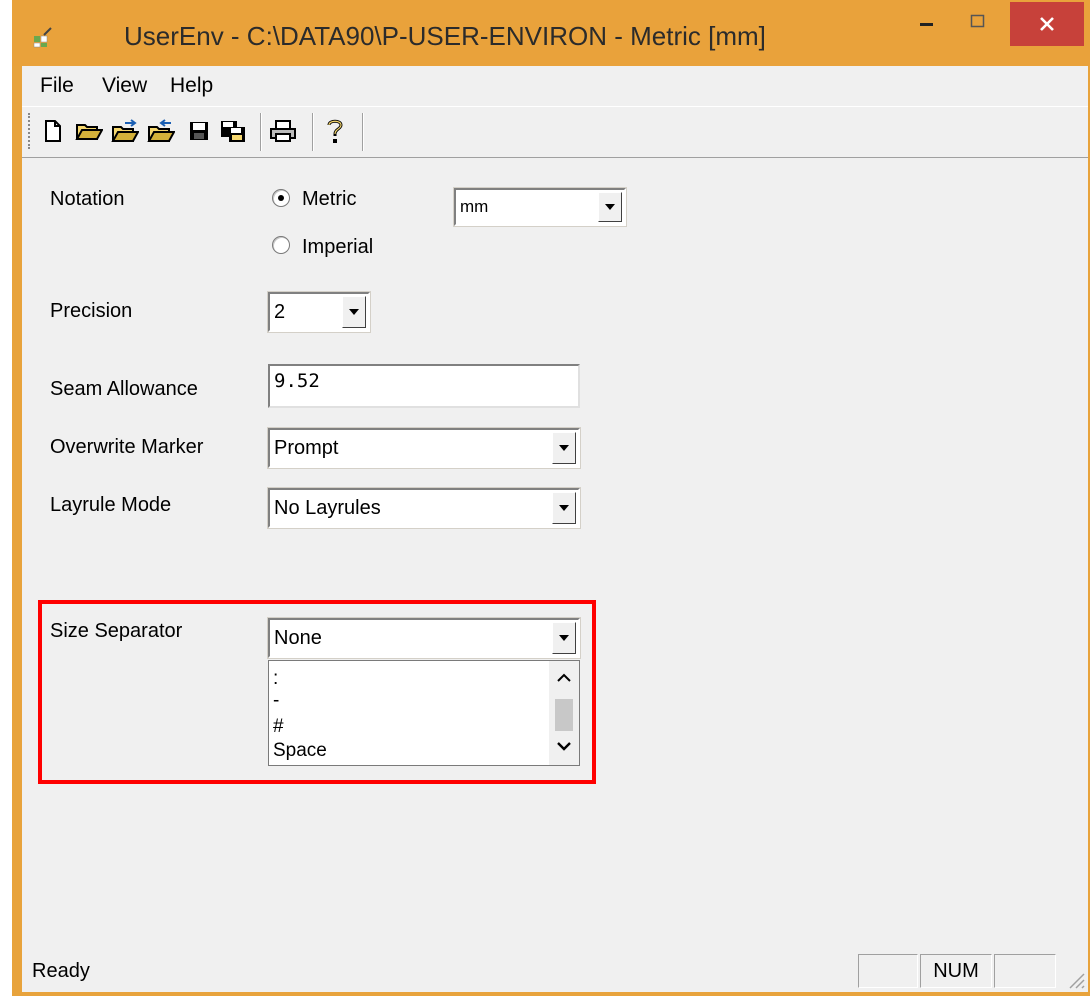 This screenshot has width=1090, height=996. What do you see at coordinates (888, 971) in the screenshot?
I see `status-pane-caps` at bounding box center [888, 971].